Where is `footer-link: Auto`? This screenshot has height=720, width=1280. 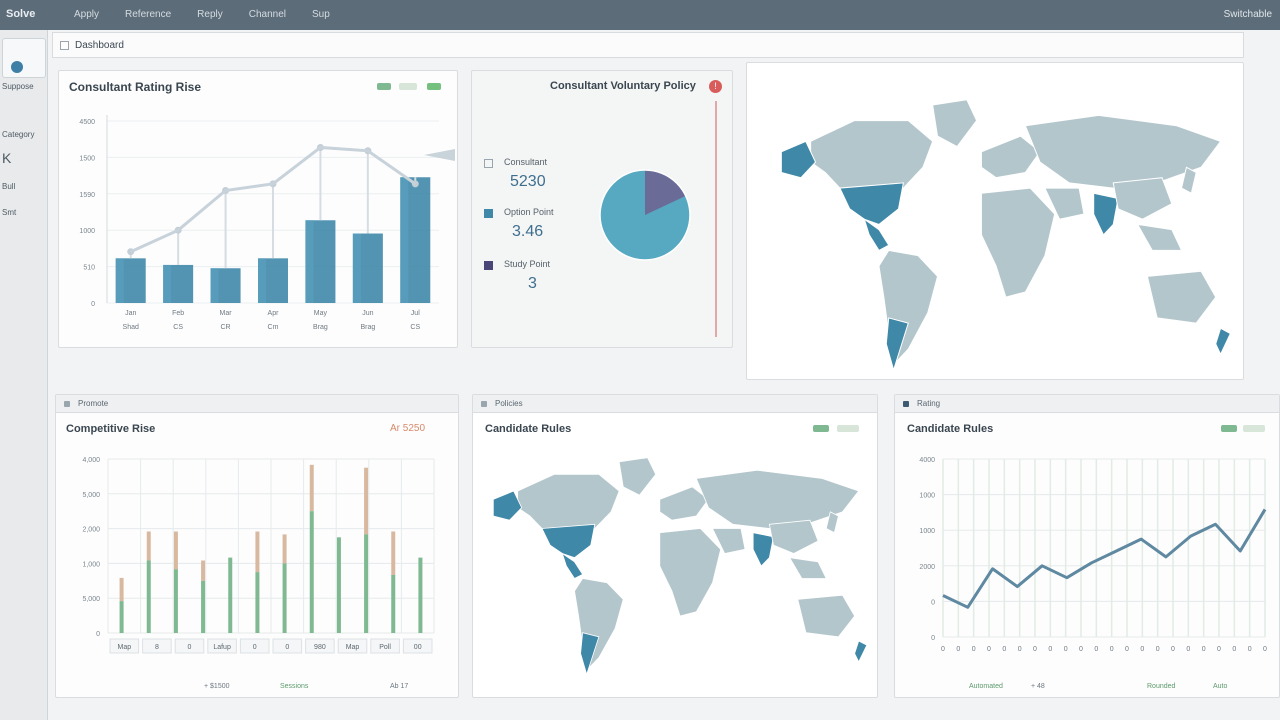 footer-link: Auto is located at coordinates (1220, 686).